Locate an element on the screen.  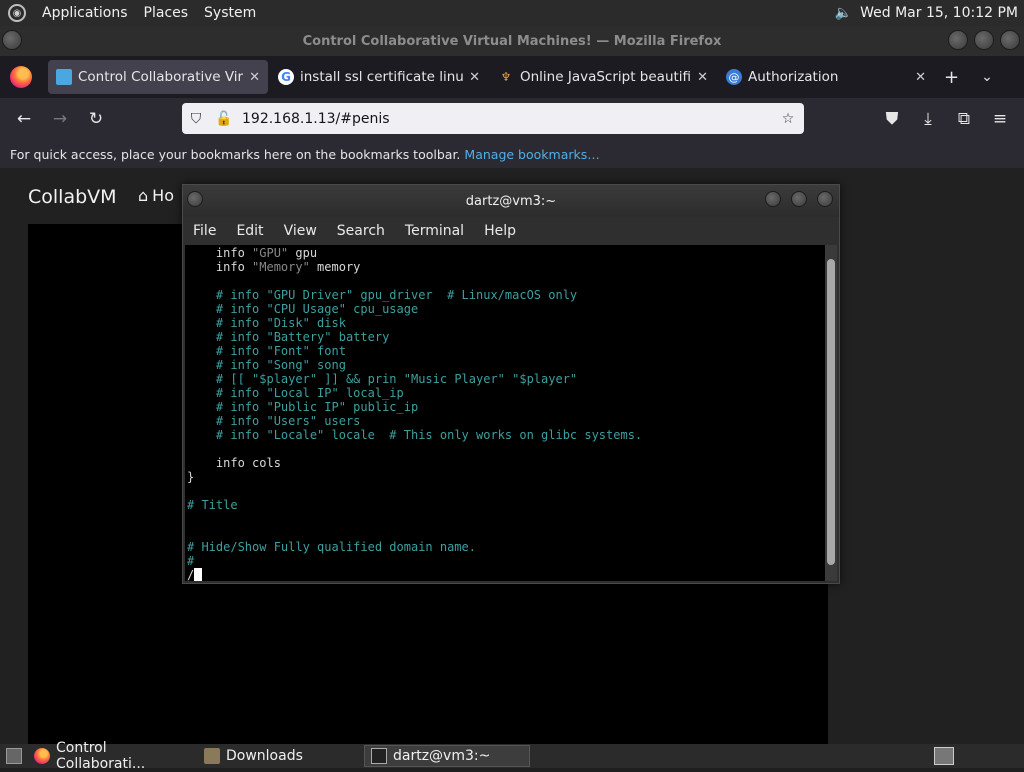
url-text: 192.168.1.13/#penis is located at coordinates (316, 119).